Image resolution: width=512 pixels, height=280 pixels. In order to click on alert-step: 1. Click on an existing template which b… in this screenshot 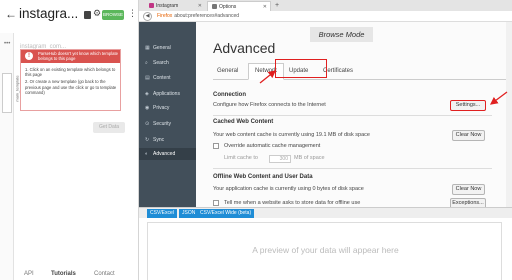, I will do `click(70, 72)`.